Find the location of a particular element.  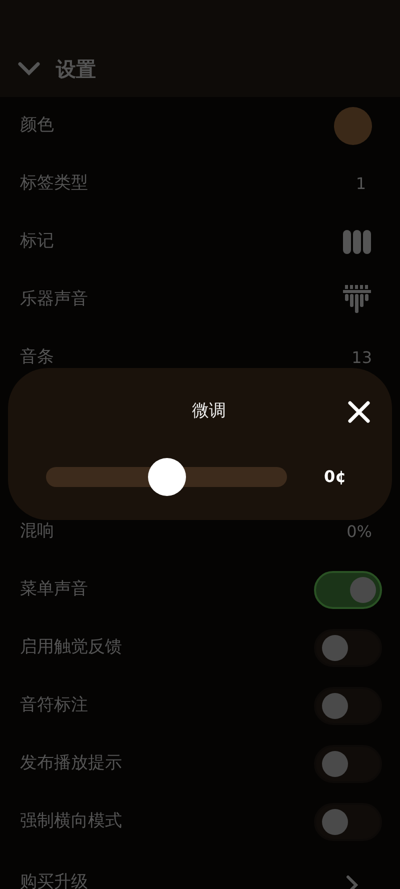

setting-label: 标记 is located at coordinates (37, 242).